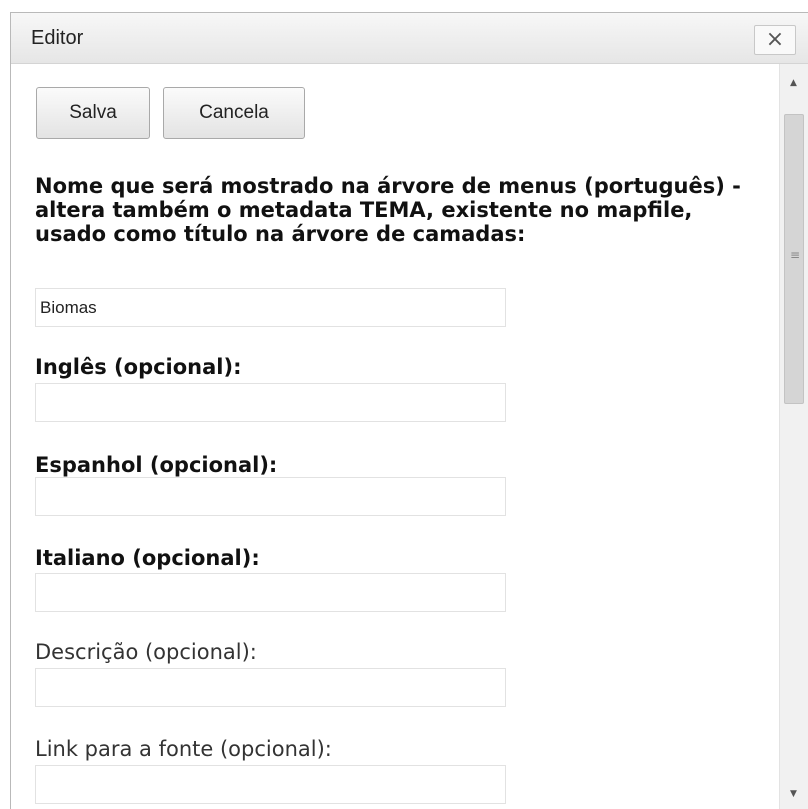  What do you see at coordinates (270, 687) in the screenshot?
I see `description-input` at bounding box center [270, 687].